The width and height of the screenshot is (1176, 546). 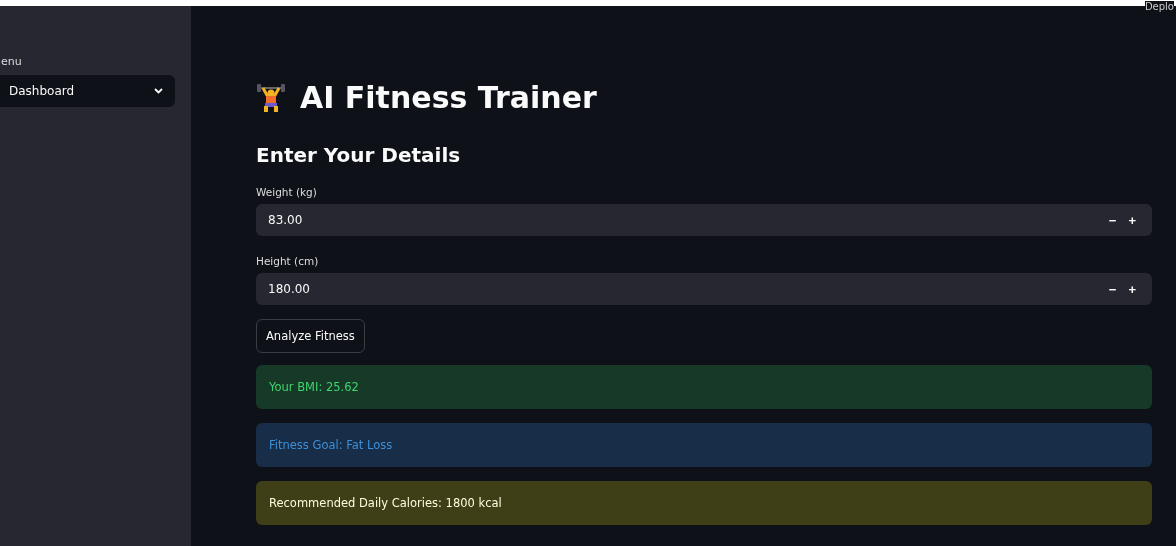 I want to click on menu-select: Dashboard, so click(x=87, y=91).